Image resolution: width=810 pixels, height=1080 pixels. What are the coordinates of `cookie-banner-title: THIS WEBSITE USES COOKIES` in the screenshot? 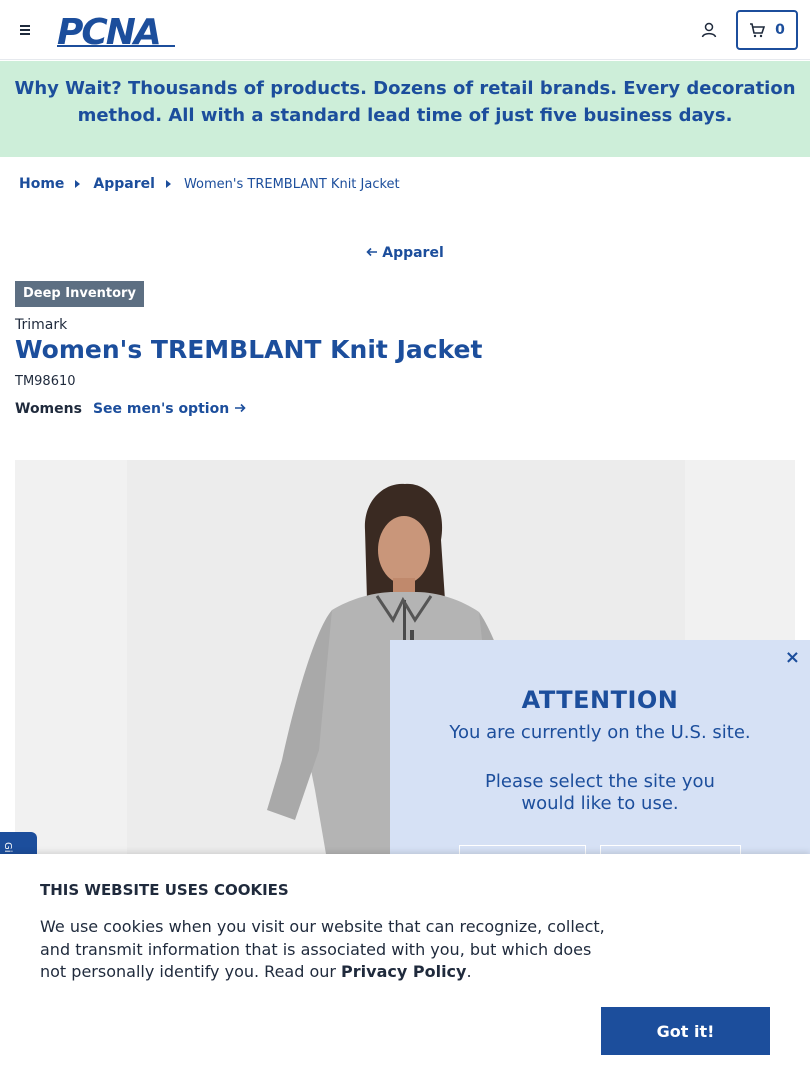 It's located at (164, 890).